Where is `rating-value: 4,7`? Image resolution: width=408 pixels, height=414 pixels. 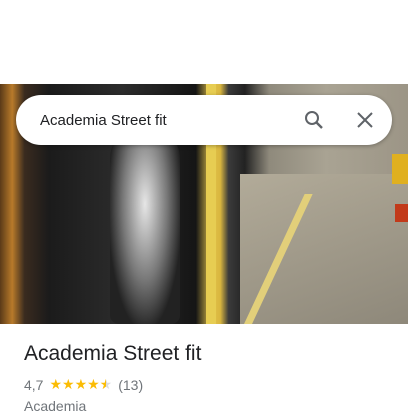
rating-value: 4,7 is located at coordinates (34, 384).